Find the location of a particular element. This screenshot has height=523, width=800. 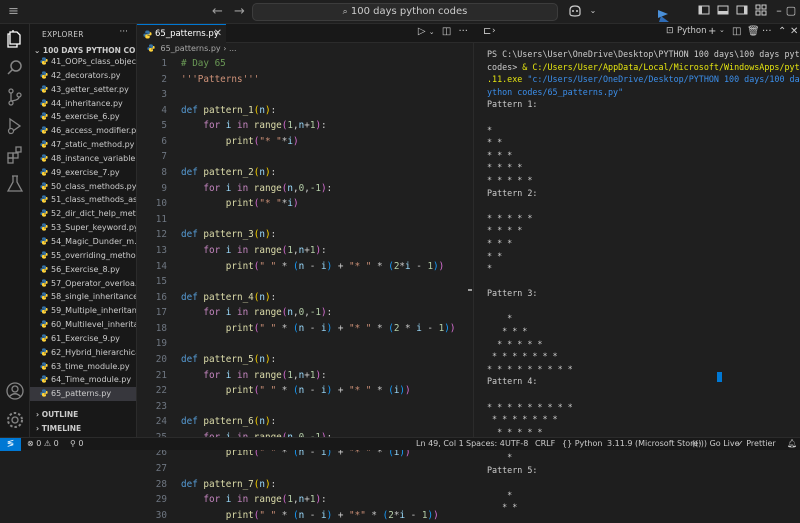

terminal-label: Python is located at coordinates (691, 31).